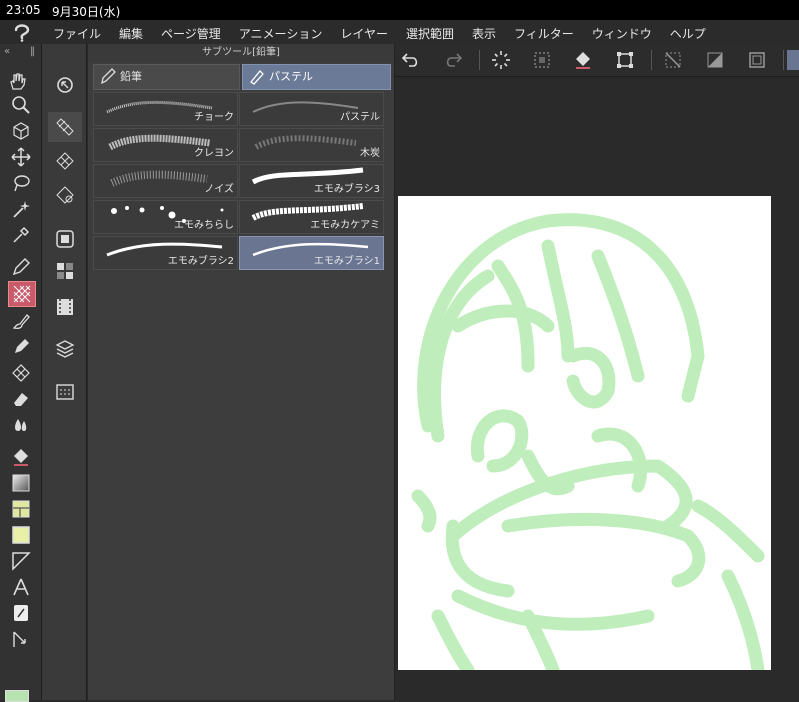  Describe the element at coordinates (757, 60) in the screenshot. I see `crop-icon` at that location.